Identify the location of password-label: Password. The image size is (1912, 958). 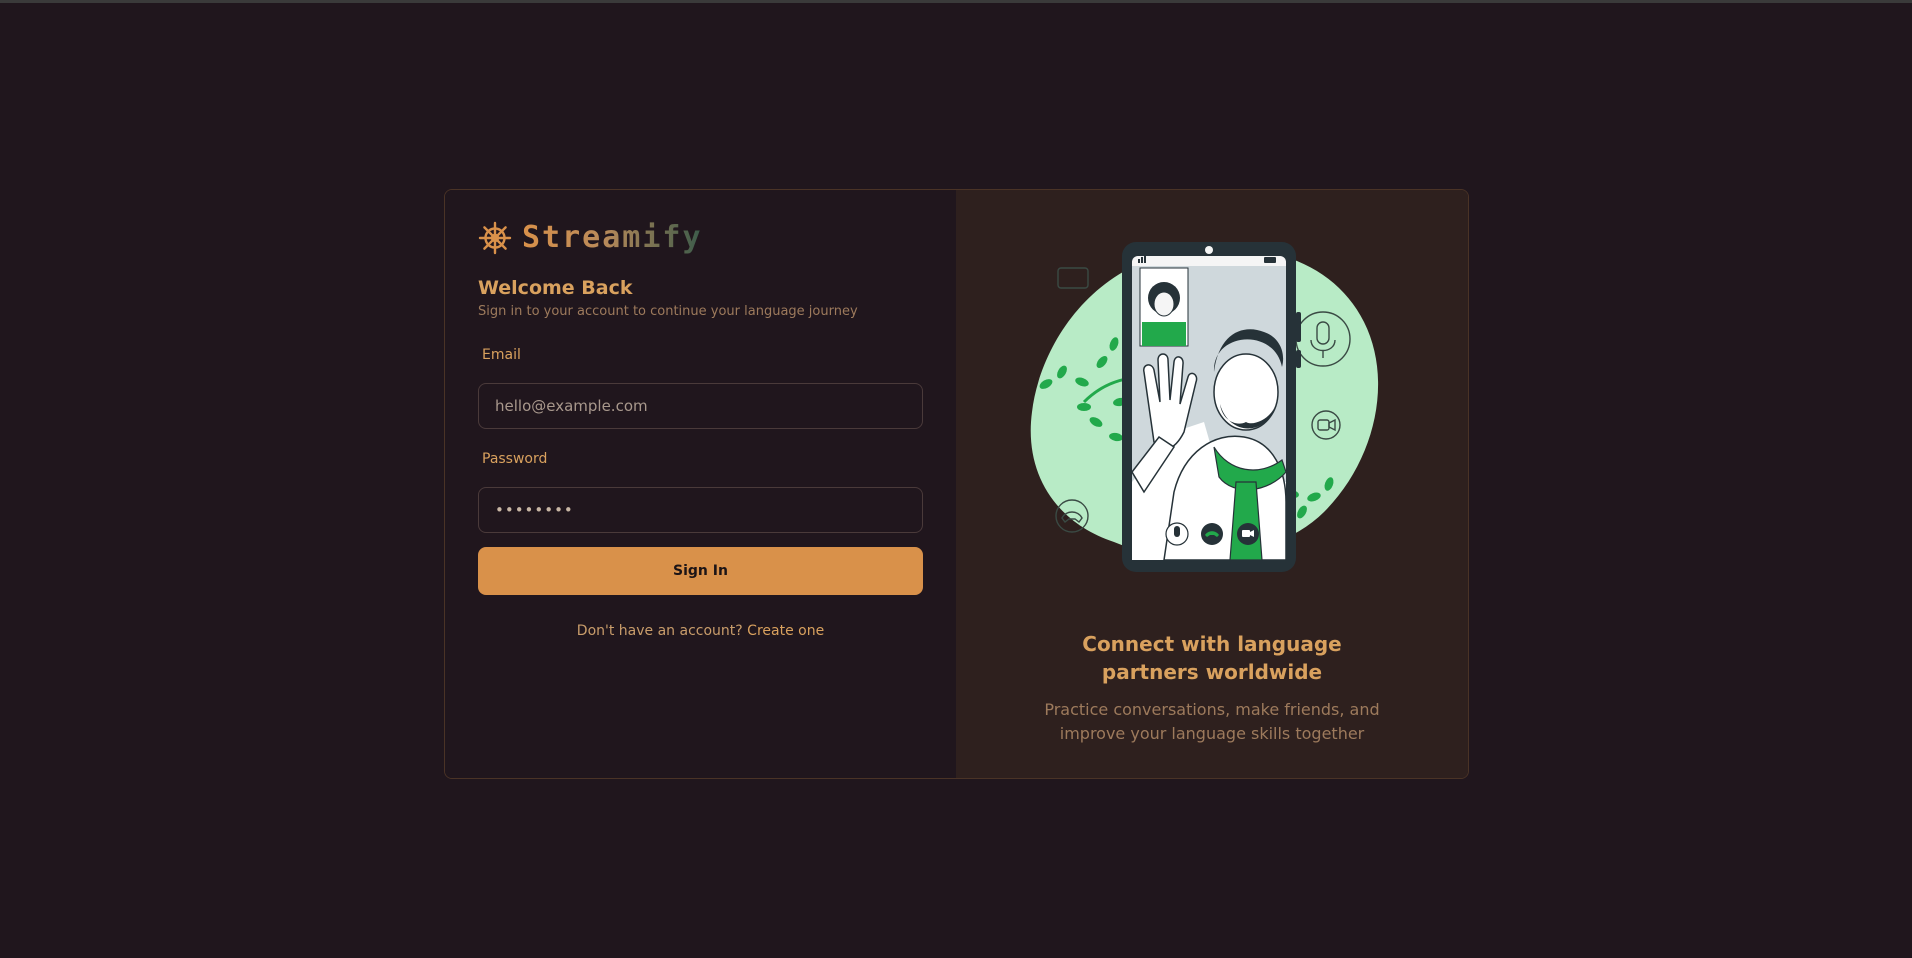
(515, 459).